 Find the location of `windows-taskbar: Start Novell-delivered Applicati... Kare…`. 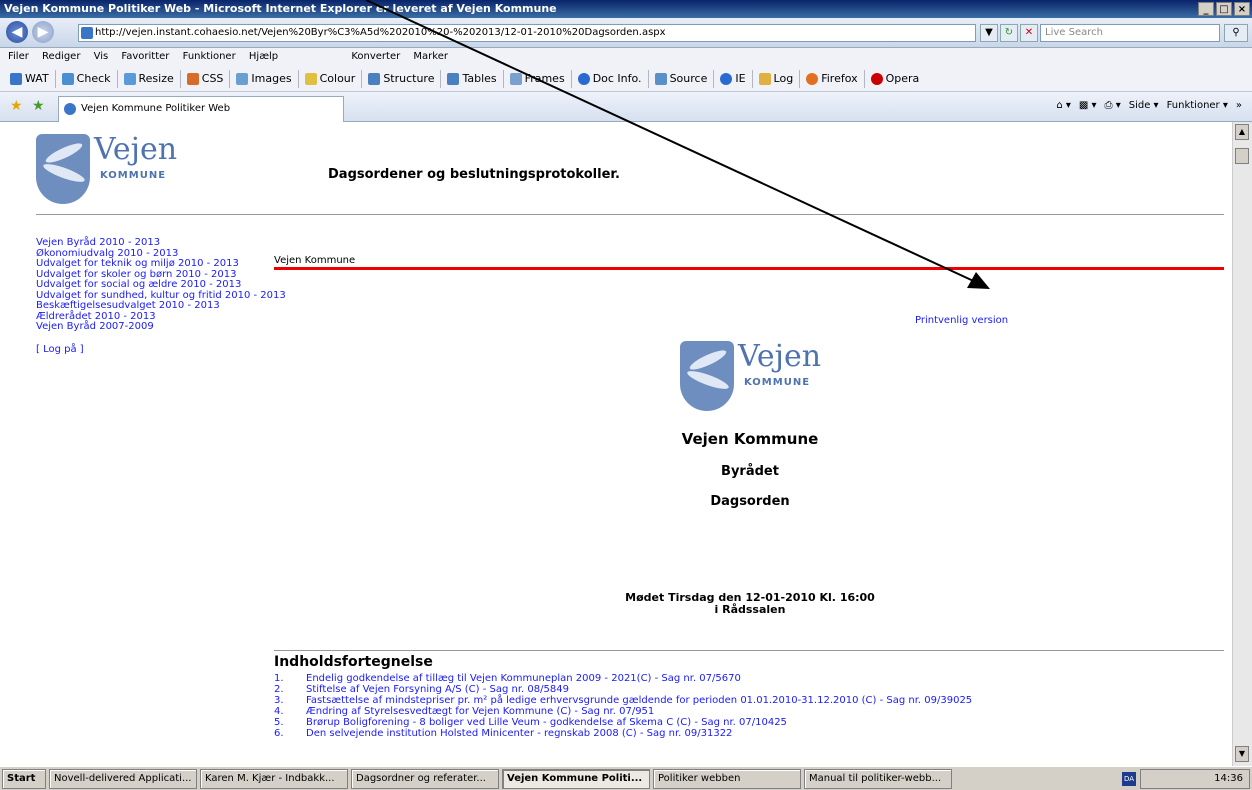

windows-taskbar: Start Novell-delivered Applicati... Kare… is located at coordinates (626, 778).